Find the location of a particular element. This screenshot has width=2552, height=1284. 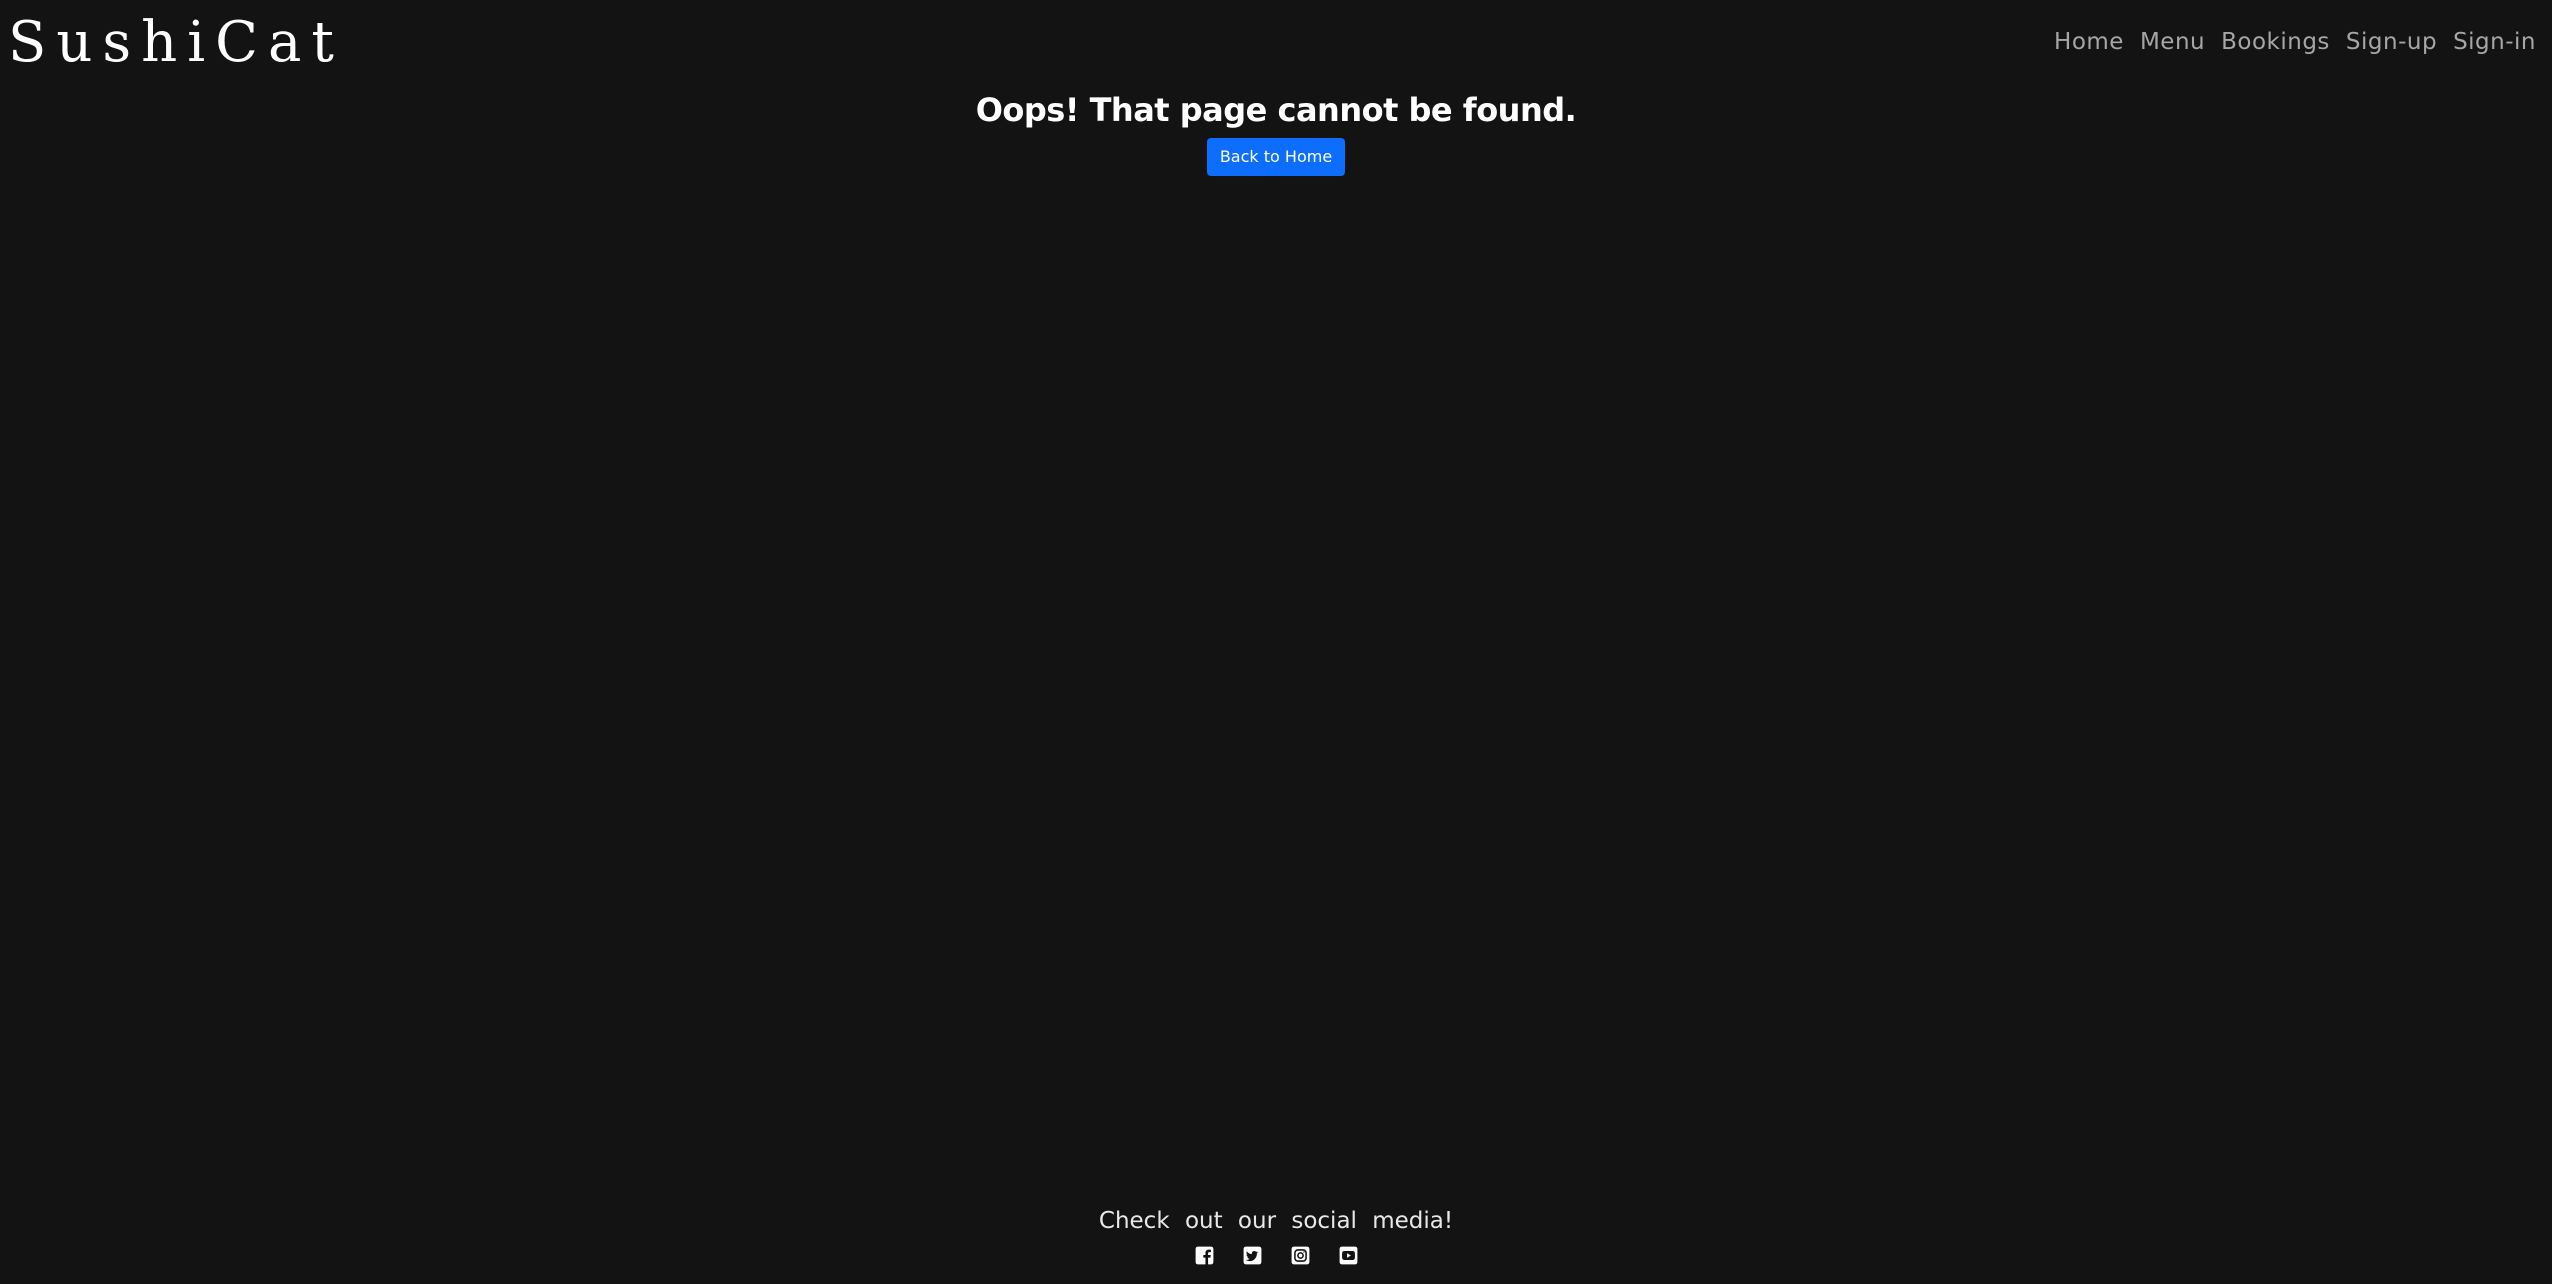

footer: Check out our social media! is located at coordinates (1276, 1234).